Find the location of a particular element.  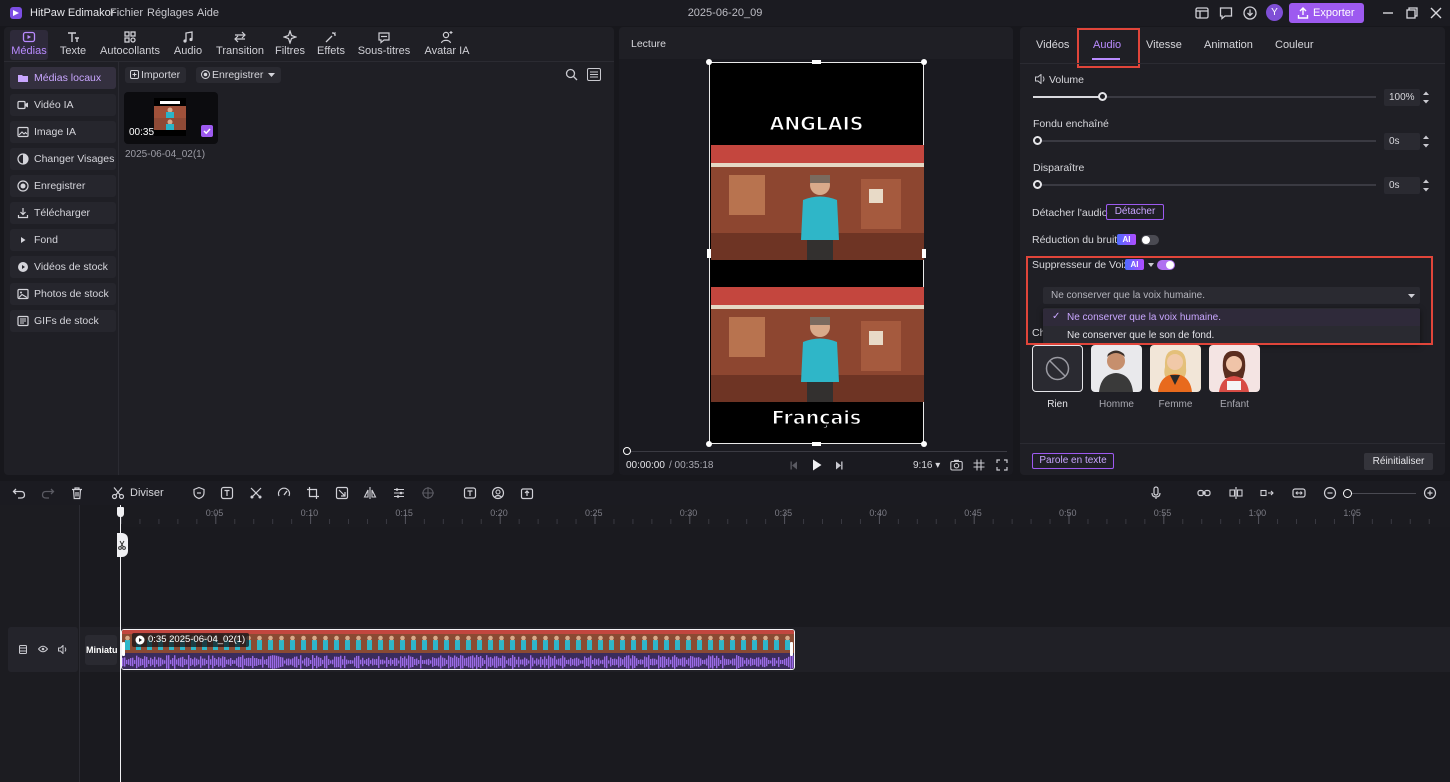

previous-frame-icon is located at coordinates (794, 465).